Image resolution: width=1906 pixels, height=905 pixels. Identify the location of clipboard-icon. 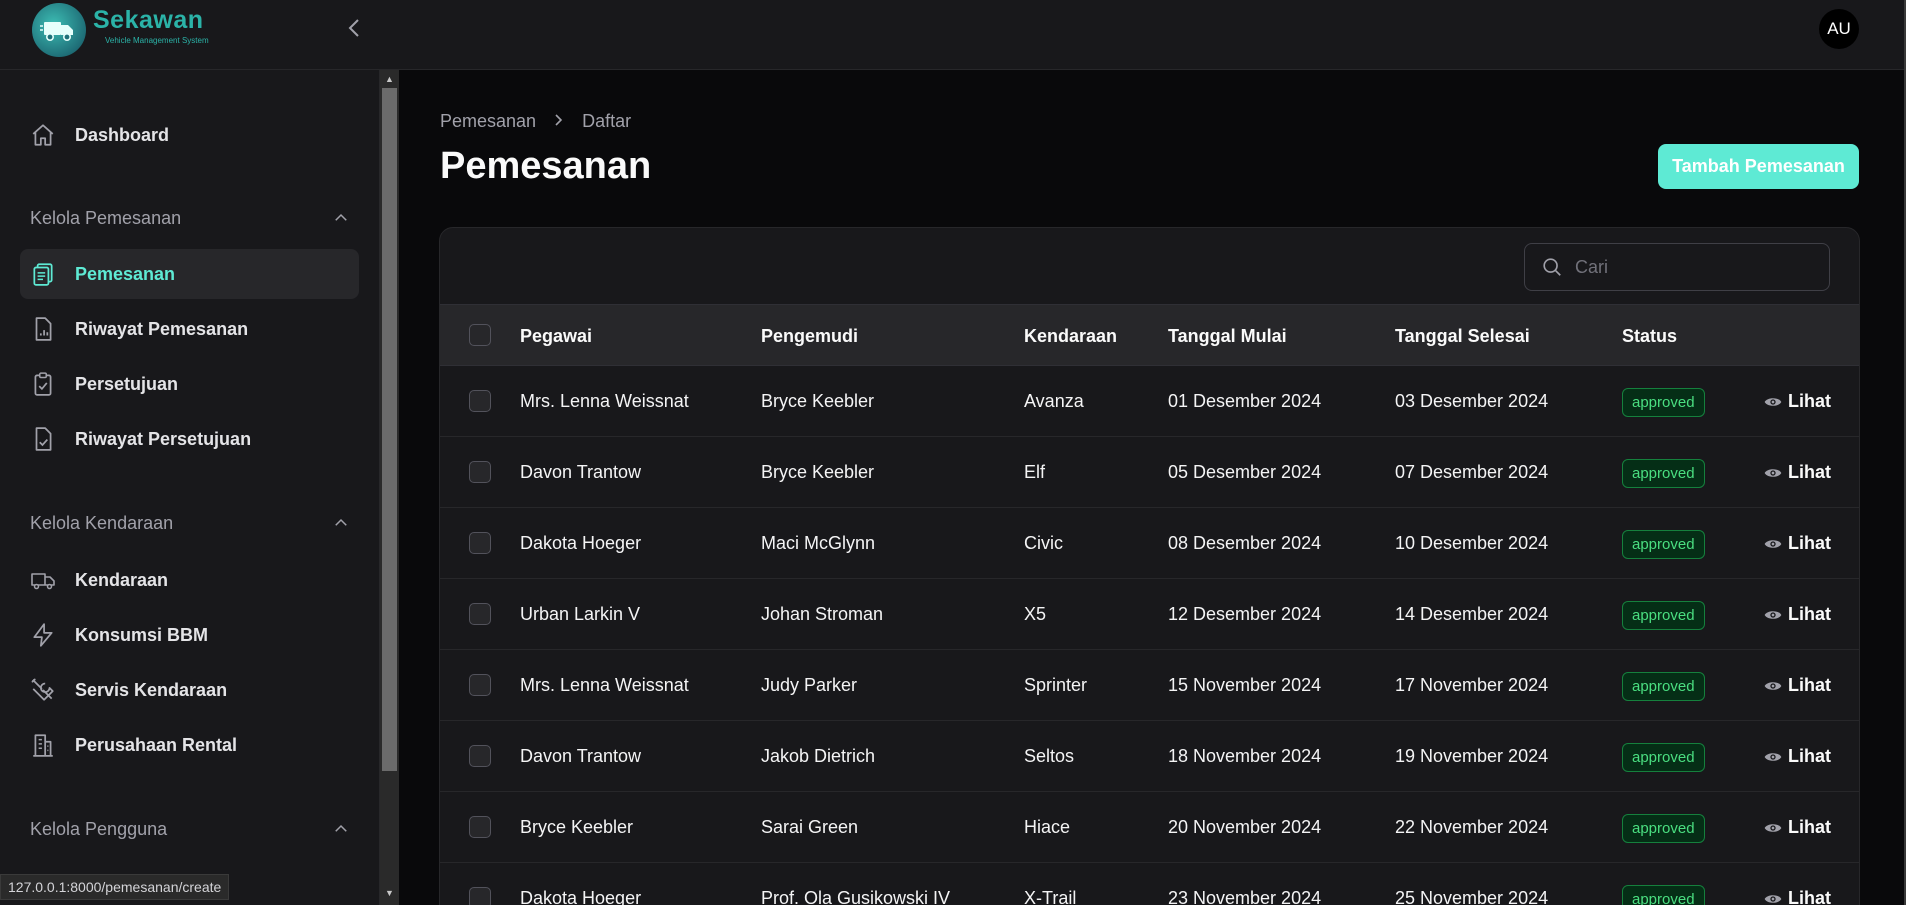
(43, 274).